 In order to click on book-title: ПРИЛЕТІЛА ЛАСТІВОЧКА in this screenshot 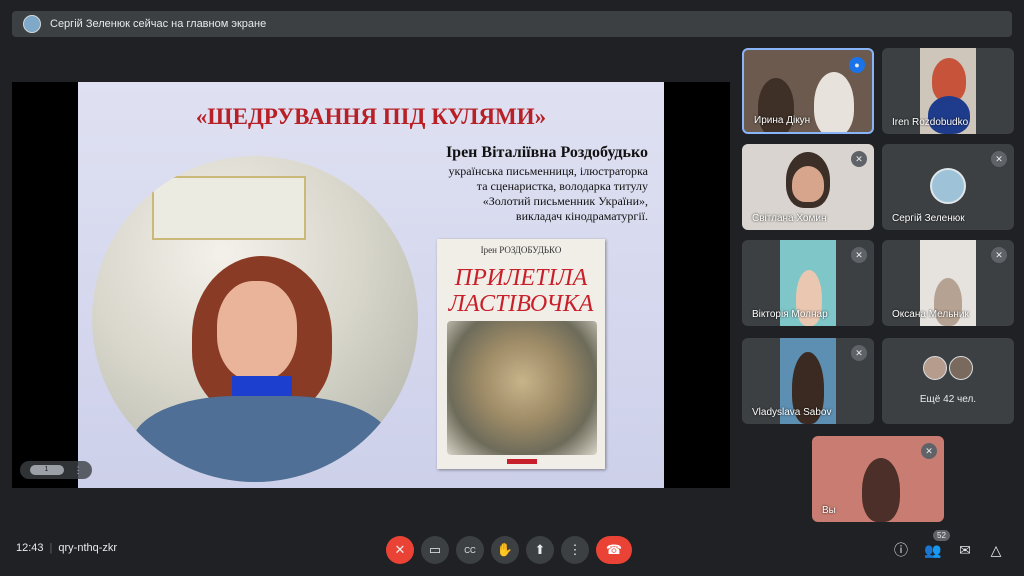, I will do `click(521, 291)`.